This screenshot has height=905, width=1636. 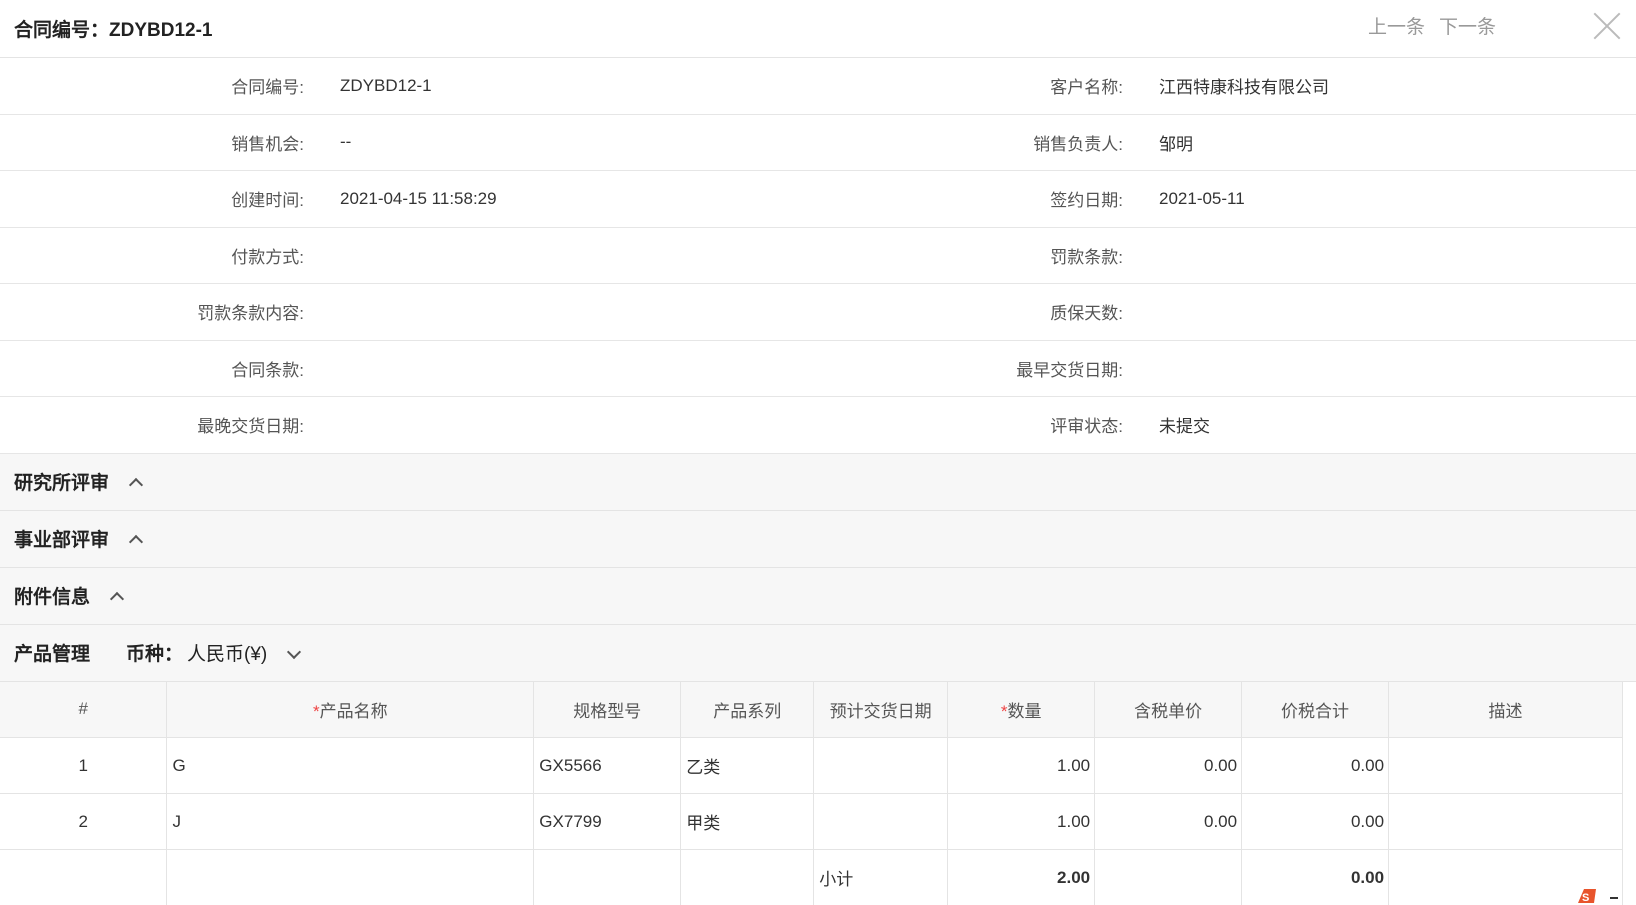 What do you see at coordinates (818, 653) in the screenshot?
I see `section-products: 产品管理 币种： 人民币(¥)` at bounding box center [818, 653].